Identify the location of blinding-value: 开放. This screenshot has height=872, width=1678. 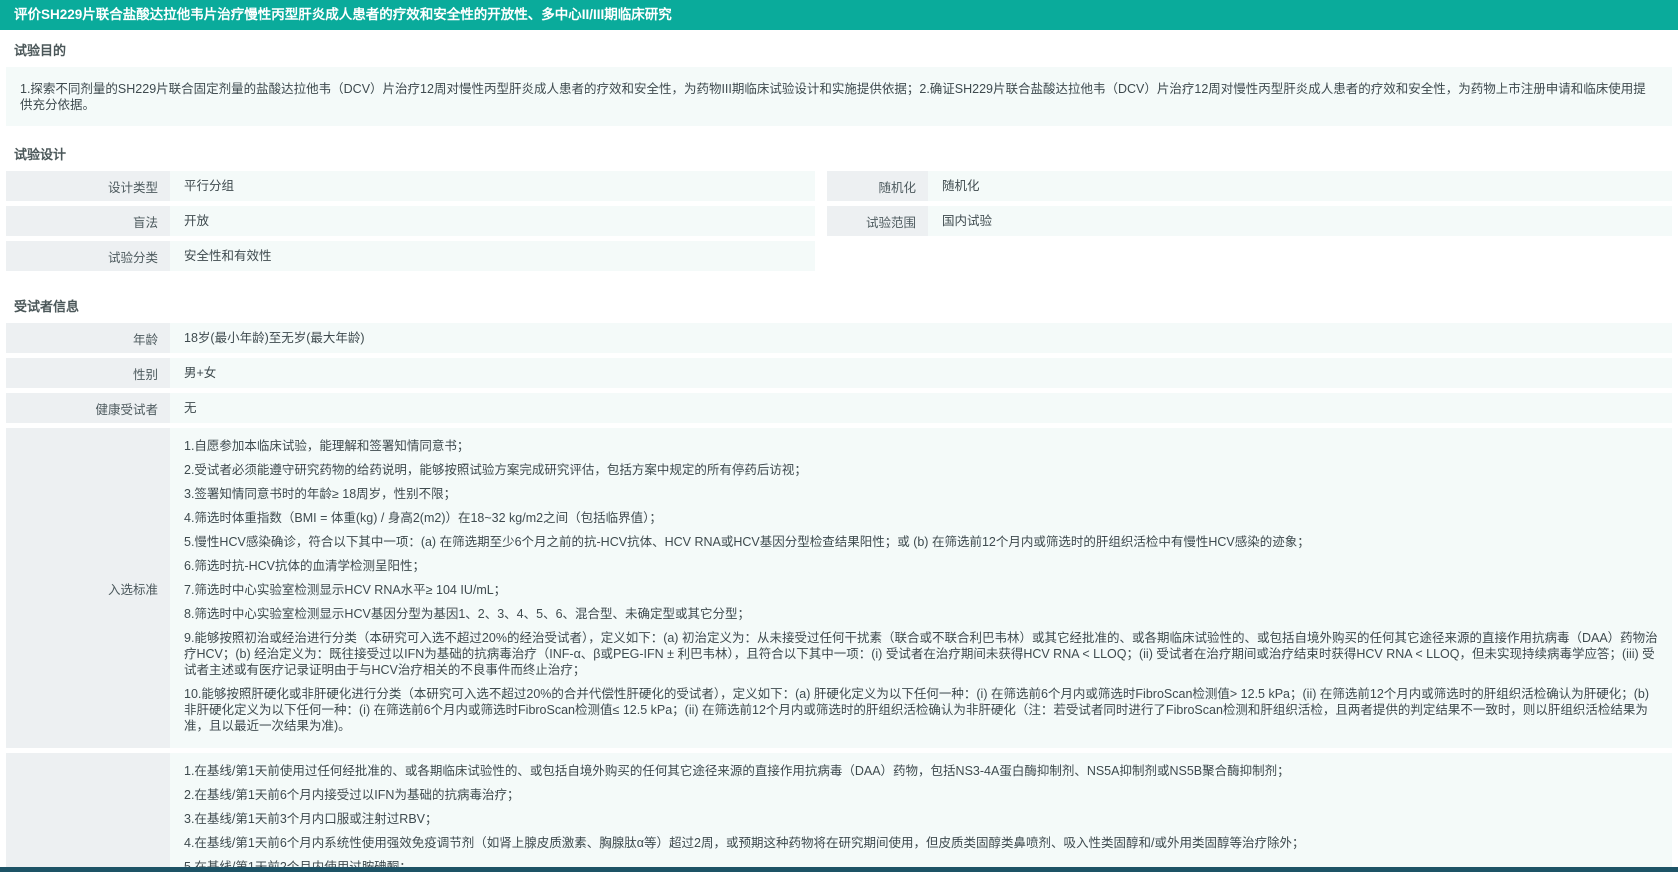
(492, 221).